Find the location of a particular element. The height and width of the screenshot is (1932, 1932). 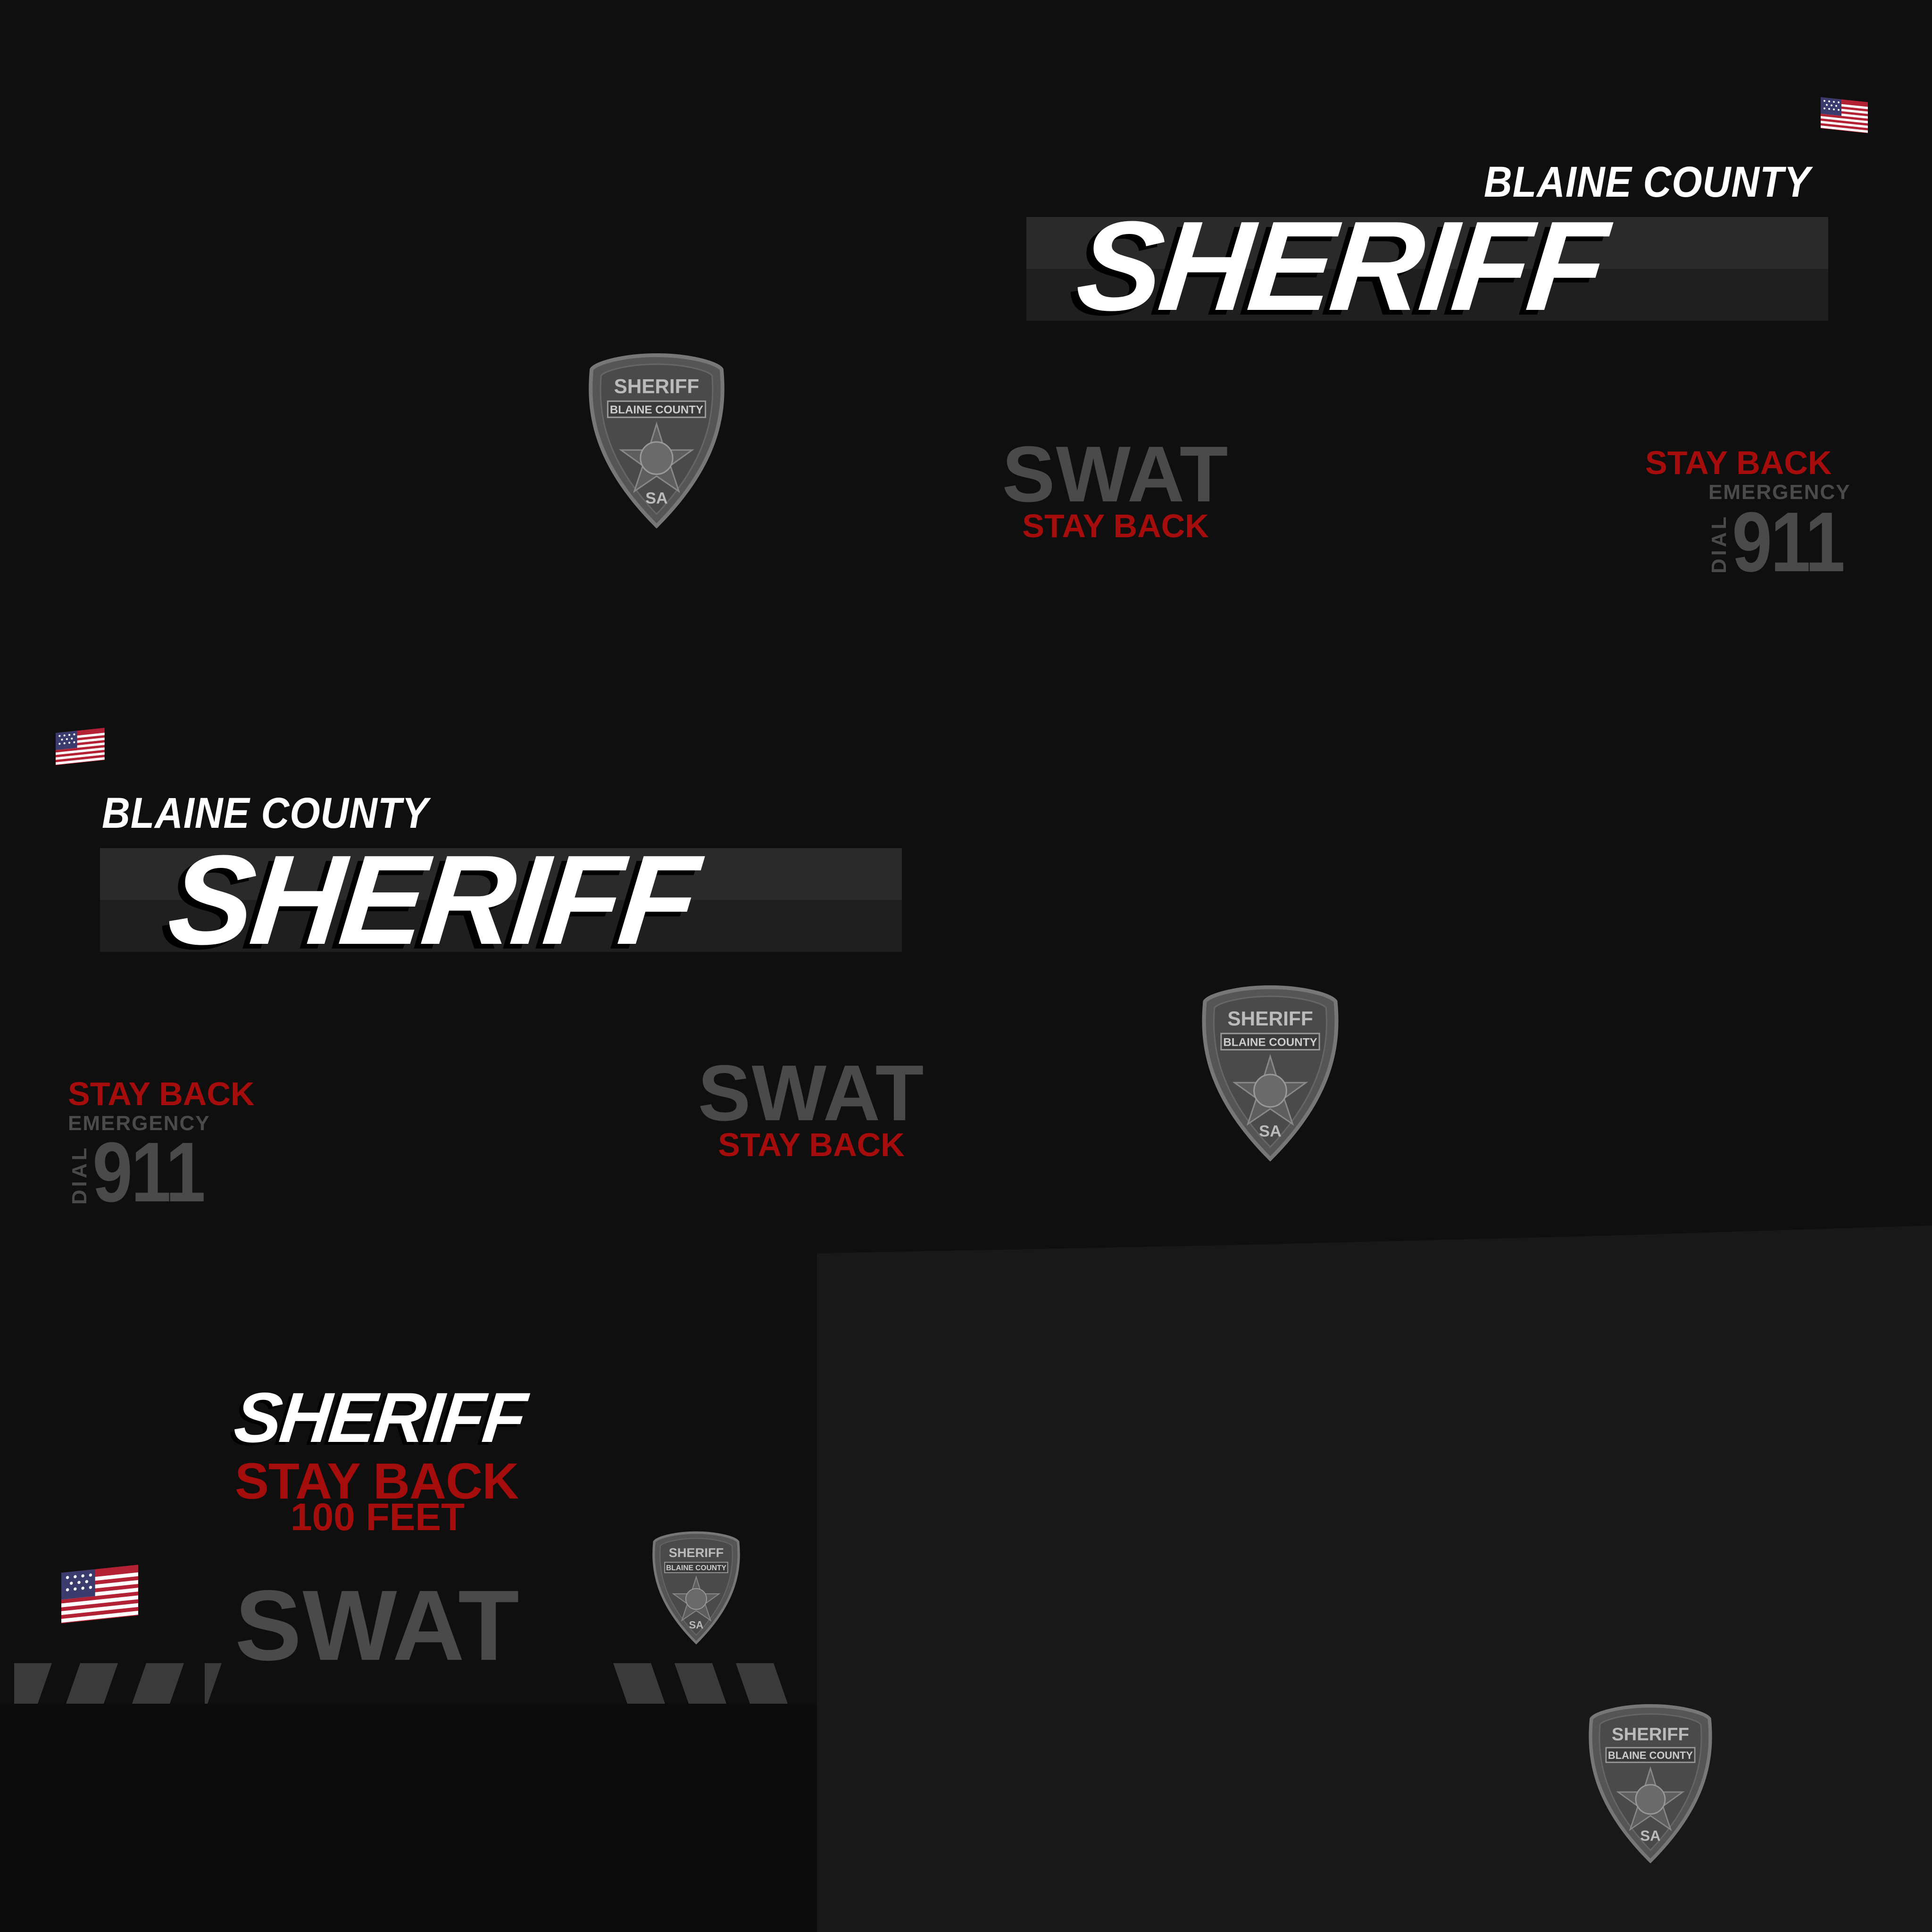

rear-swat: SWAT is located at coordinates (377, 1625).